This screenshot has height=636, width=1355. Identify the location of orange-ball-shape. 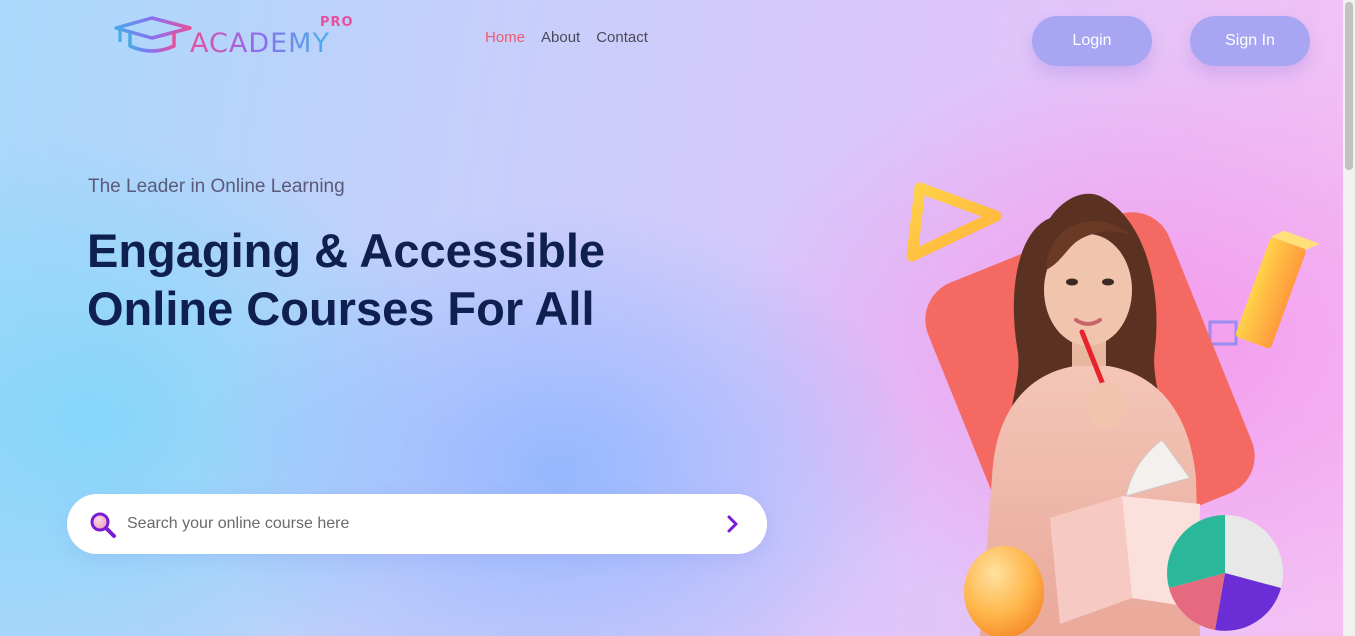
(1004, 591).